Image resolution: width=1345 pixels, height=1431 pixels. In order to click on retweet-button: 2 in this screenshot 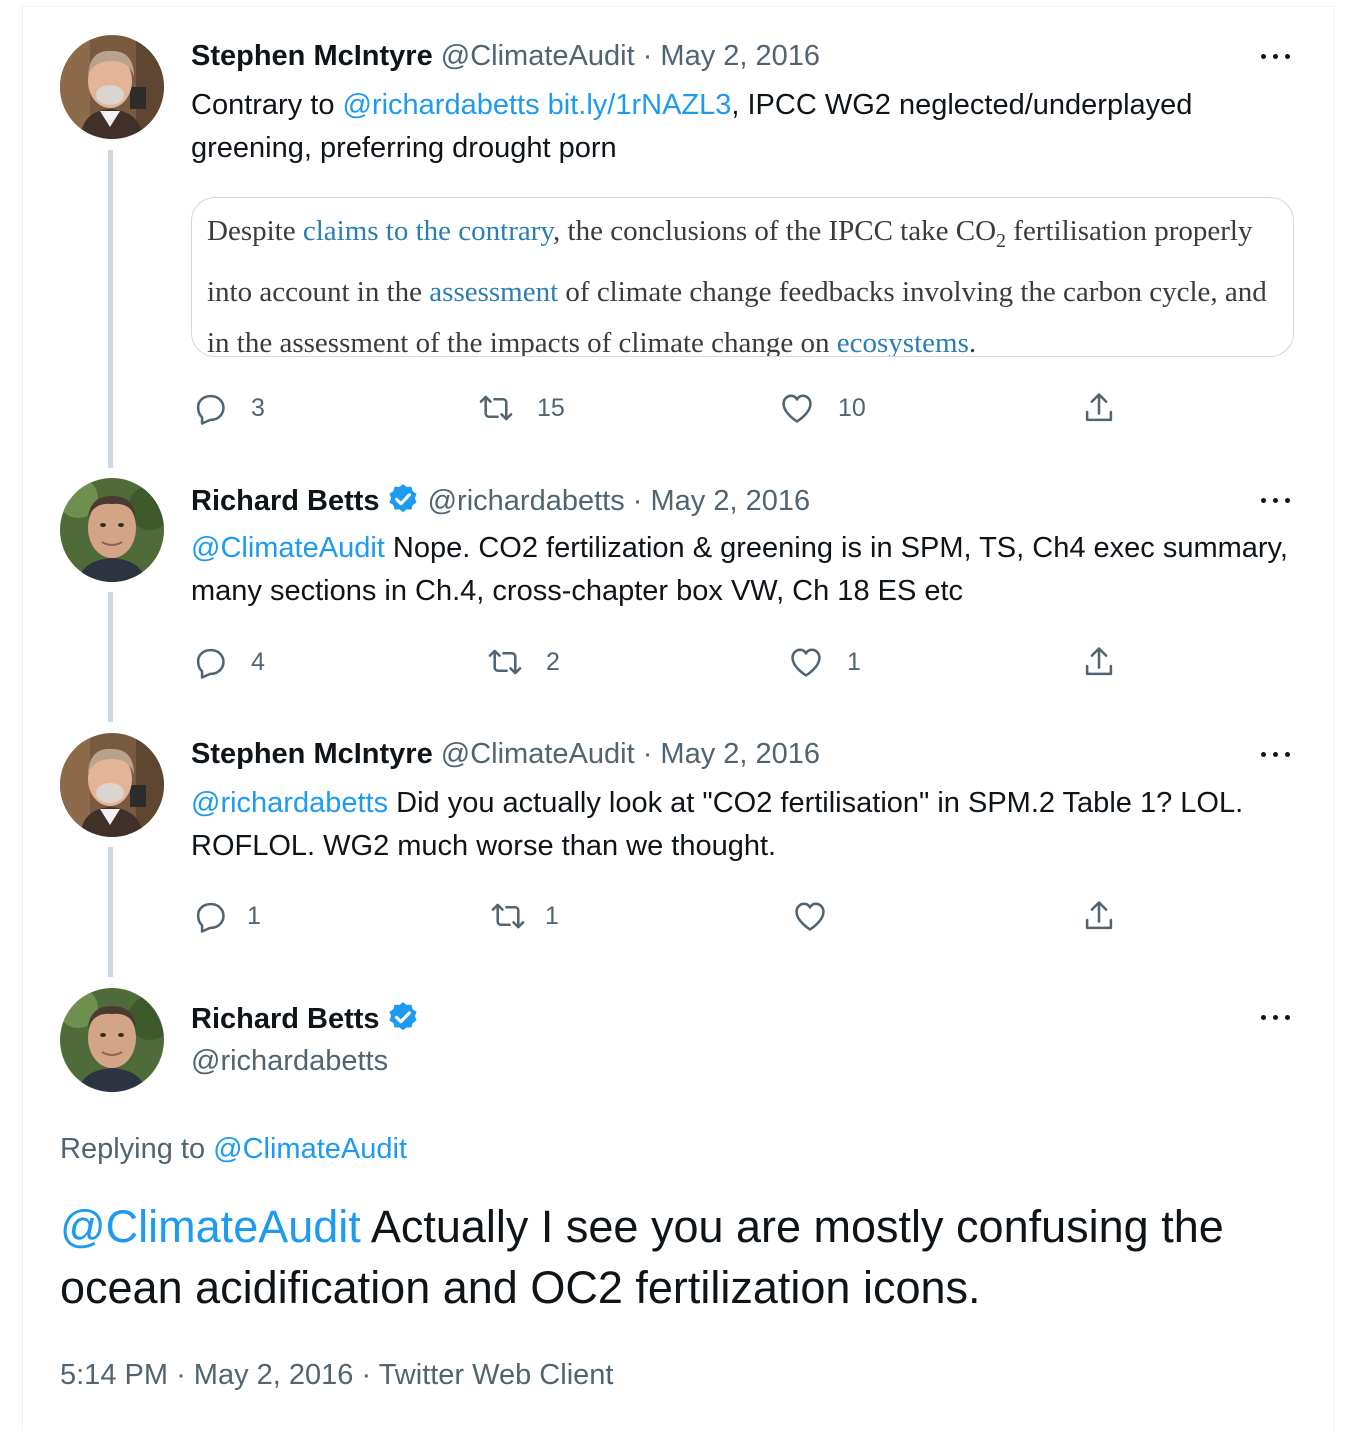, I will do `click(523, 662)`.